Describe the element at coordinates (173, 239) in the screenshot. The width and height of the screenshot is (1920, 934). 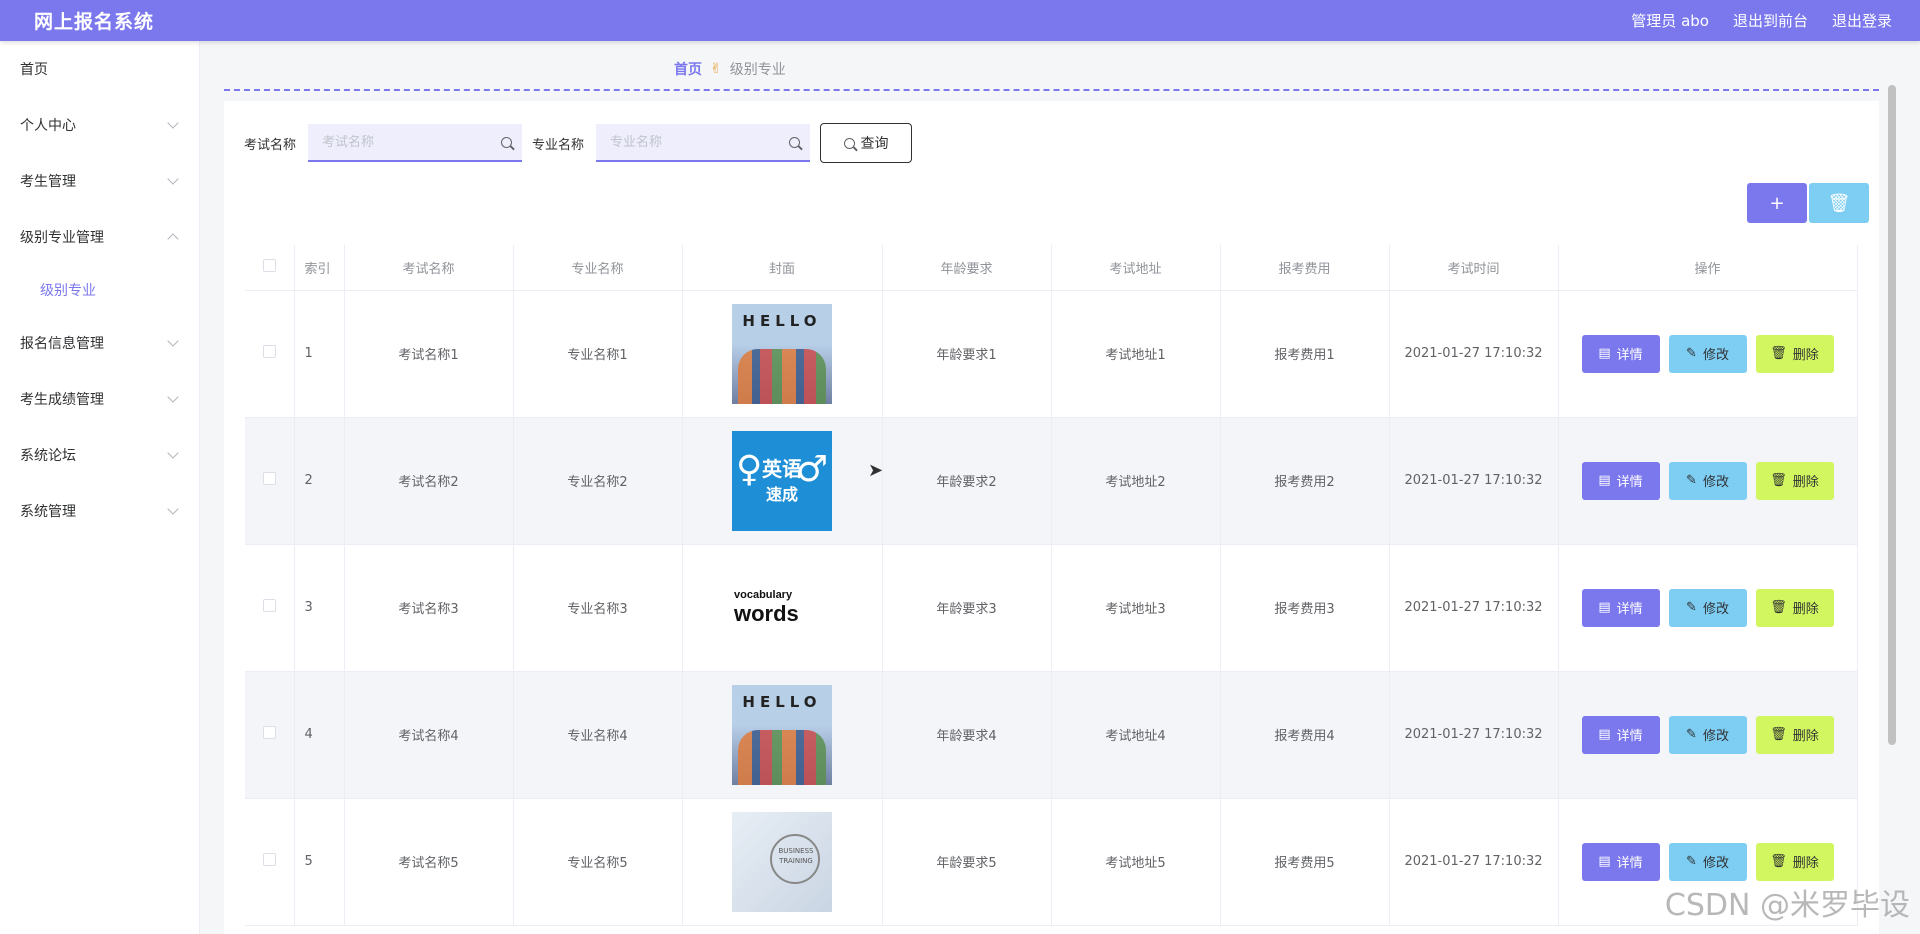
I see `chevron-up-icon` at that location.